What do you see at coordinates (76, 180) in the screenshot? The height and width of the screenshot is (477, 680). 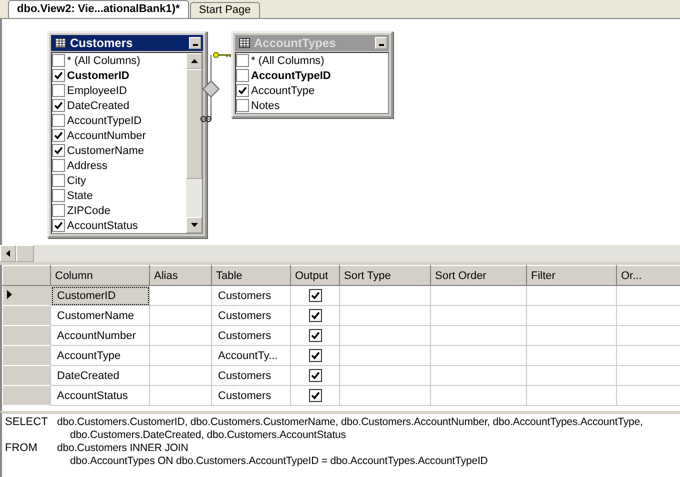 I see `column-name: City` at bounding box center [76, 180].